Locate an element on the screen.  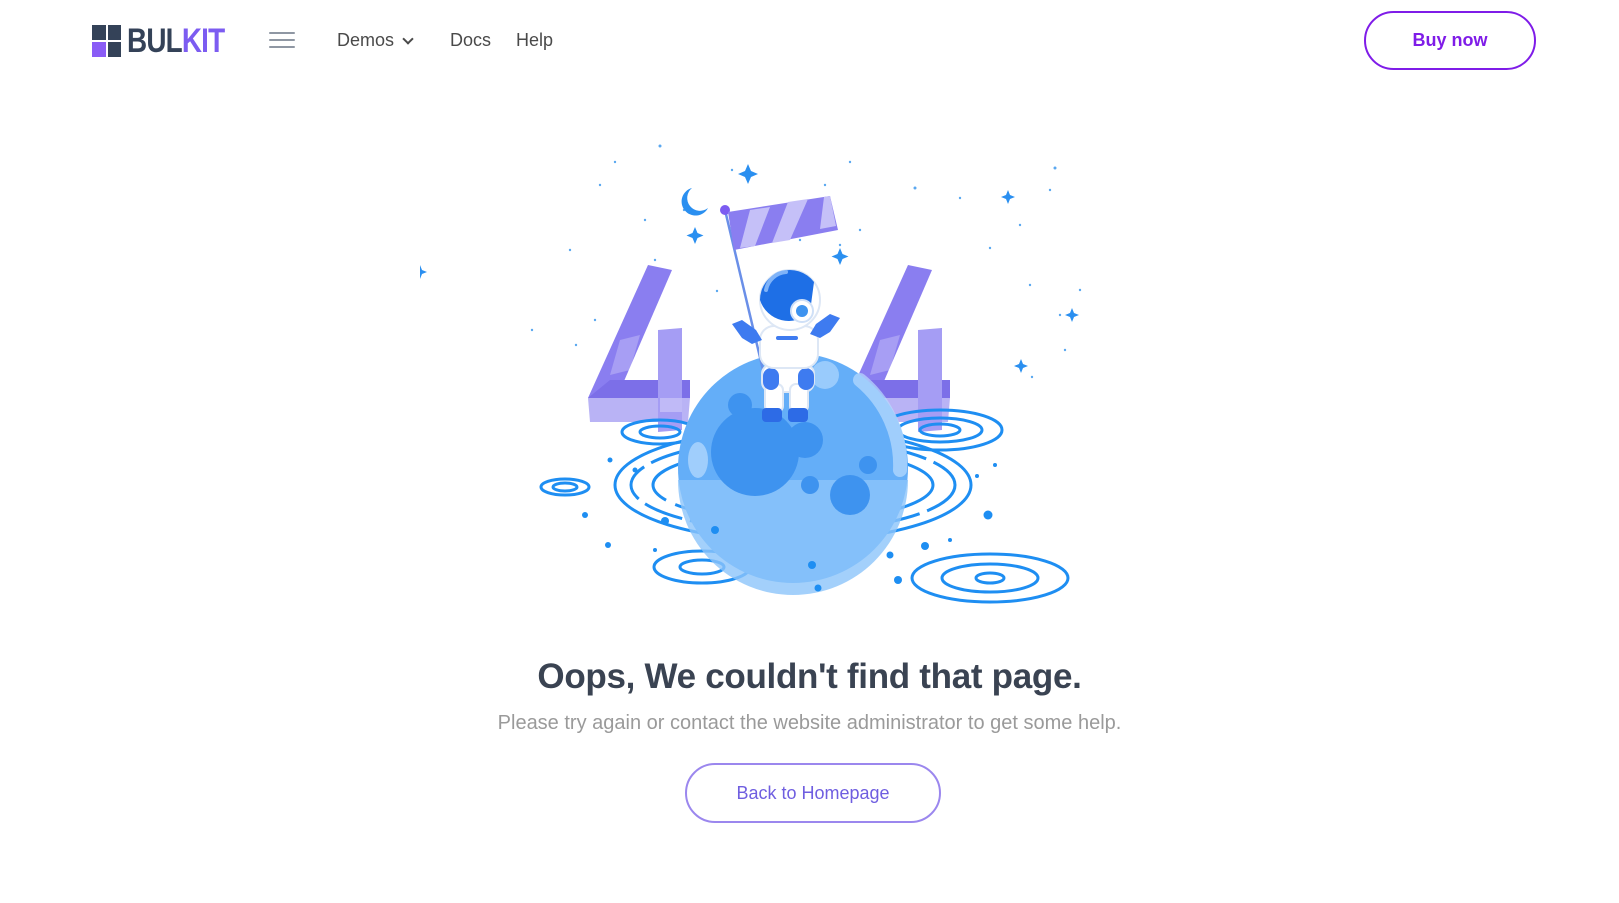
nav-item-demos: Demos is located at coordinates (375, 40).